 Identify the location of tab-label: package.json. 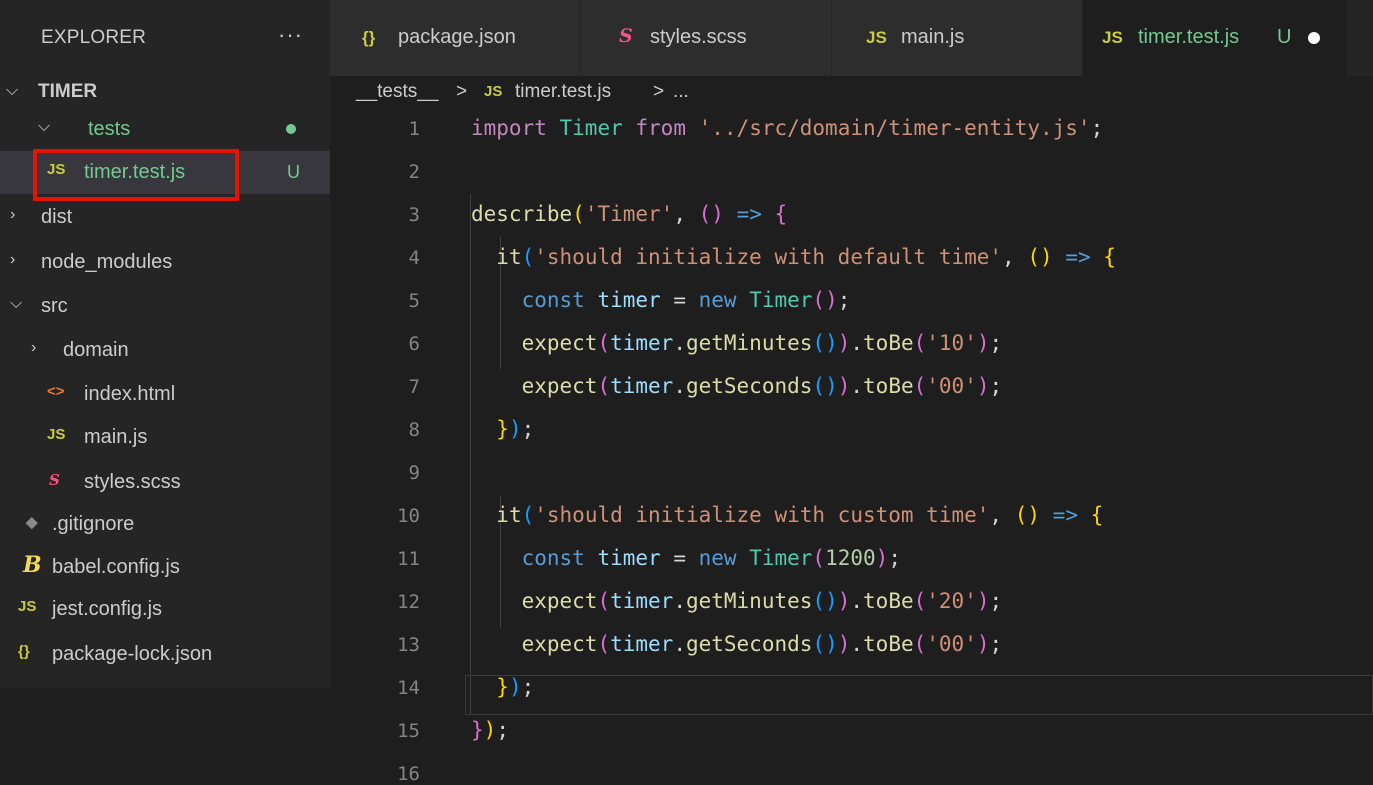
(457, 37).